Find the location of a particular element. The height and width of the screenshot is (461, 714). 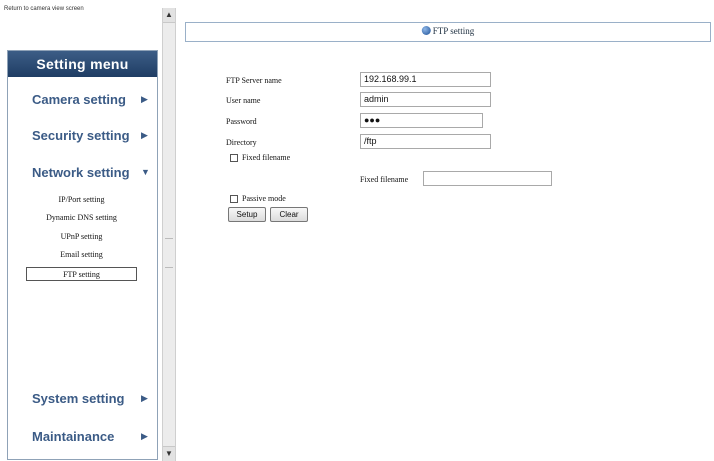

ftp-setting-title-bar: FTP setting is located at coordinates (448, 32).